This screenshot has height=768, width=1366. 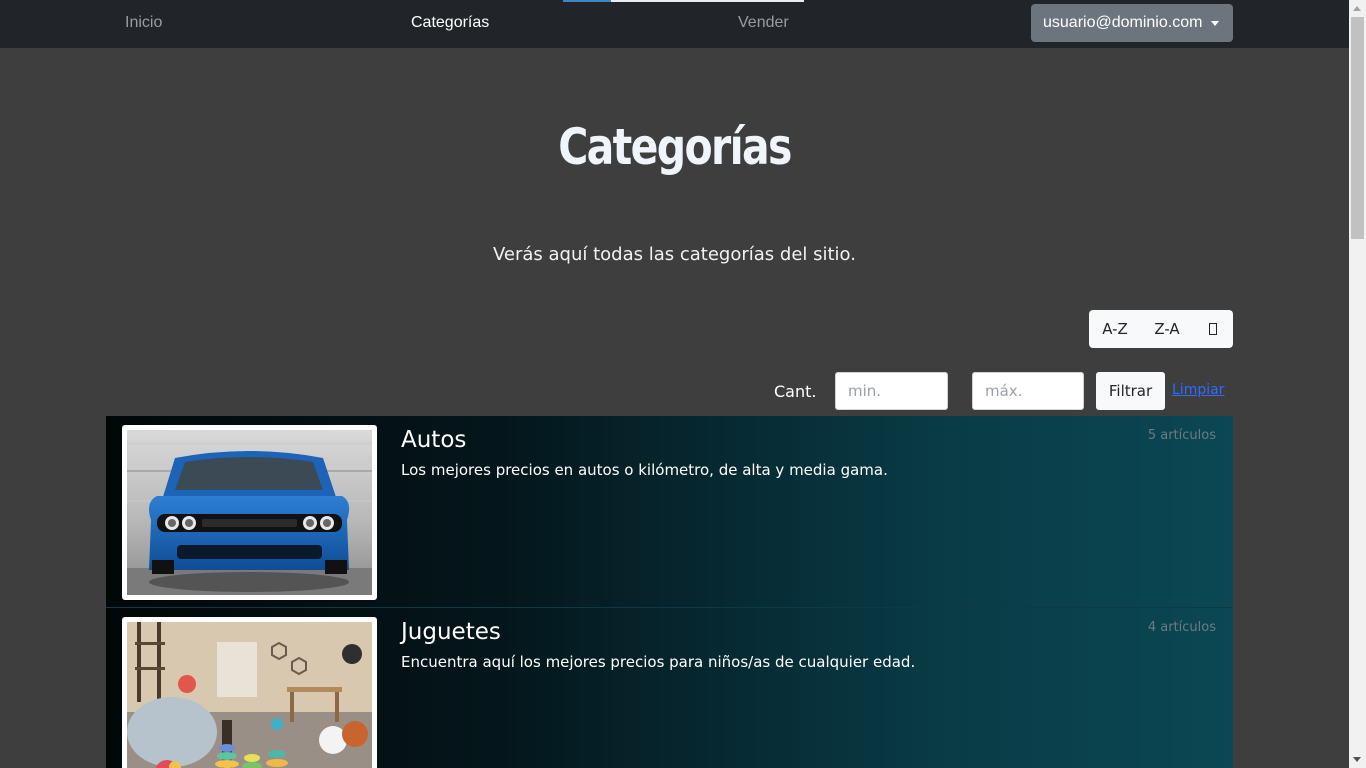 What do you see at coordinates (249, 695) in the screenshot?
I see `toys-image` at bounding box center [249, 695].